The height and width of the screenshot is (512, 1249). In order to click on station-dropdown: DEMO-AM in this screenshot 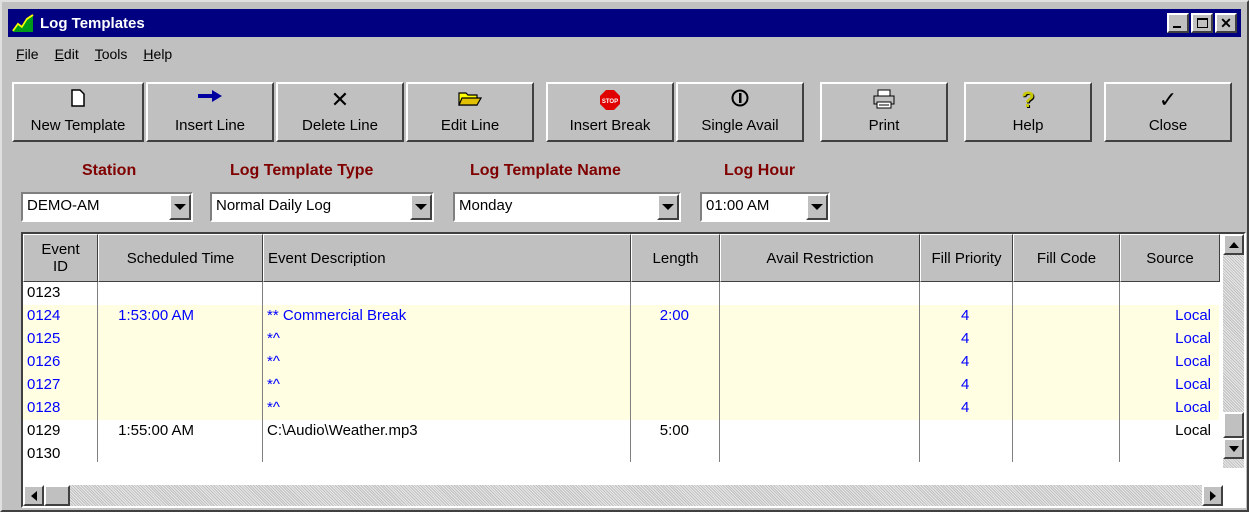, I will do `click(107, 207)`.